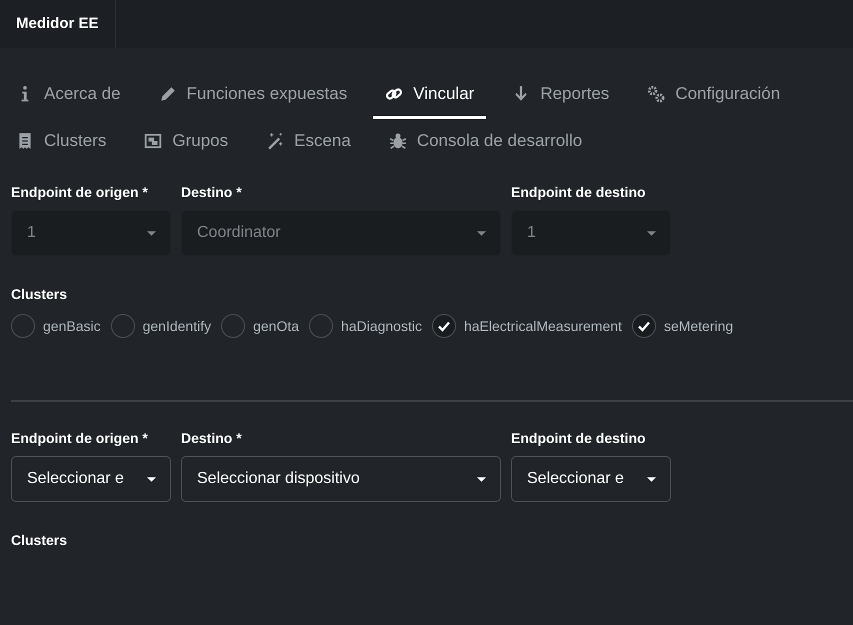 The width and height of the screenshot is (853, 625). What do you see at coordinates (275, 141) in the screenshot?
I see `magic-wand-icon` at bounding box center [275, 141].